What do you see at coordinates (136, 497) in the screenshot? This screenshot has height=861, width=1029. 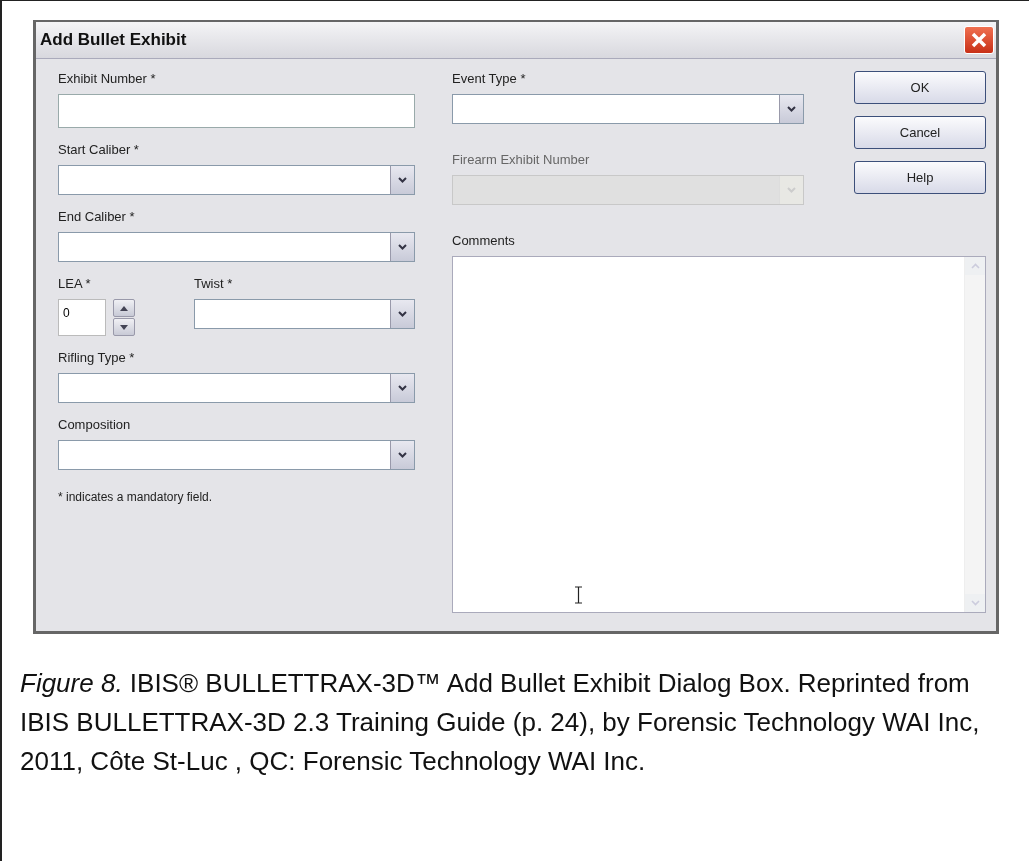 I see `note-text: * indicates a mandatory field.` at bounding box center [136, 497].